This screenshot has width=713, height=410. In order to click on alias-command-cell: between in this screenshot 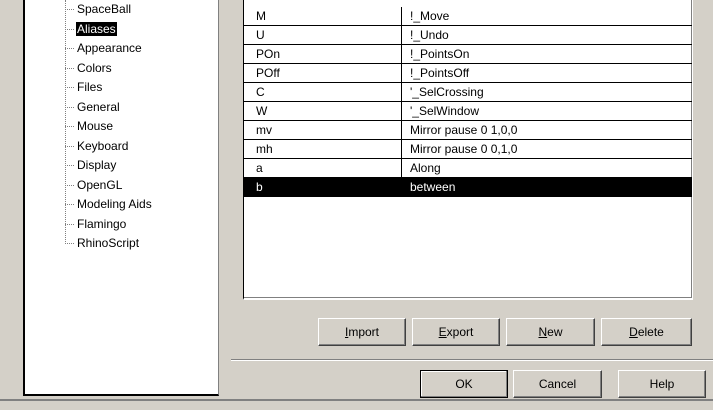, I will do `click(433, 187)`.